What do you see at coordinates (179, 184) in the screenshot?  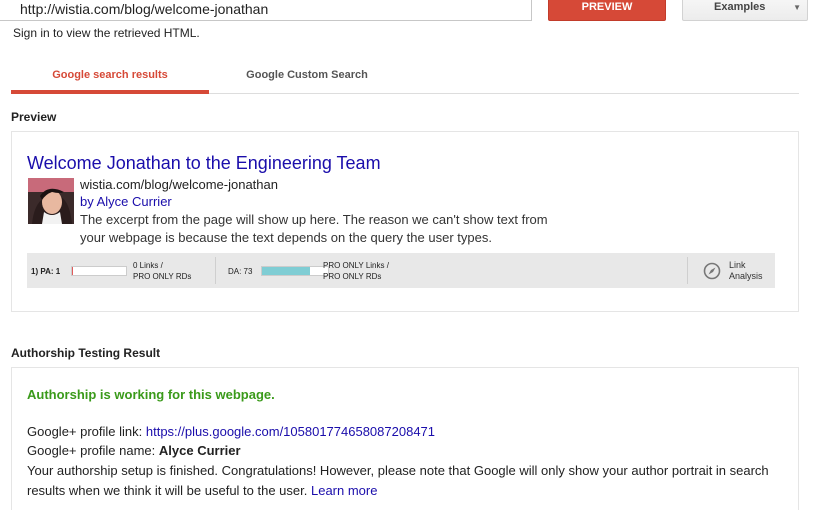 I see `serp-url: wistia.com/blog/welcome-jonathan` at bounding box center [179, 184].